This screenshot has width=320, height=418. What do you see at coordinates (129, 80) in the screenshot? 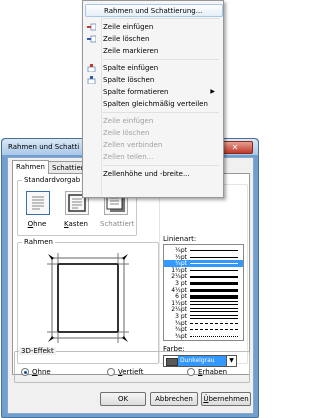
I see `menu-item-label: Spalte löschen` at bounding box center [129, 80].